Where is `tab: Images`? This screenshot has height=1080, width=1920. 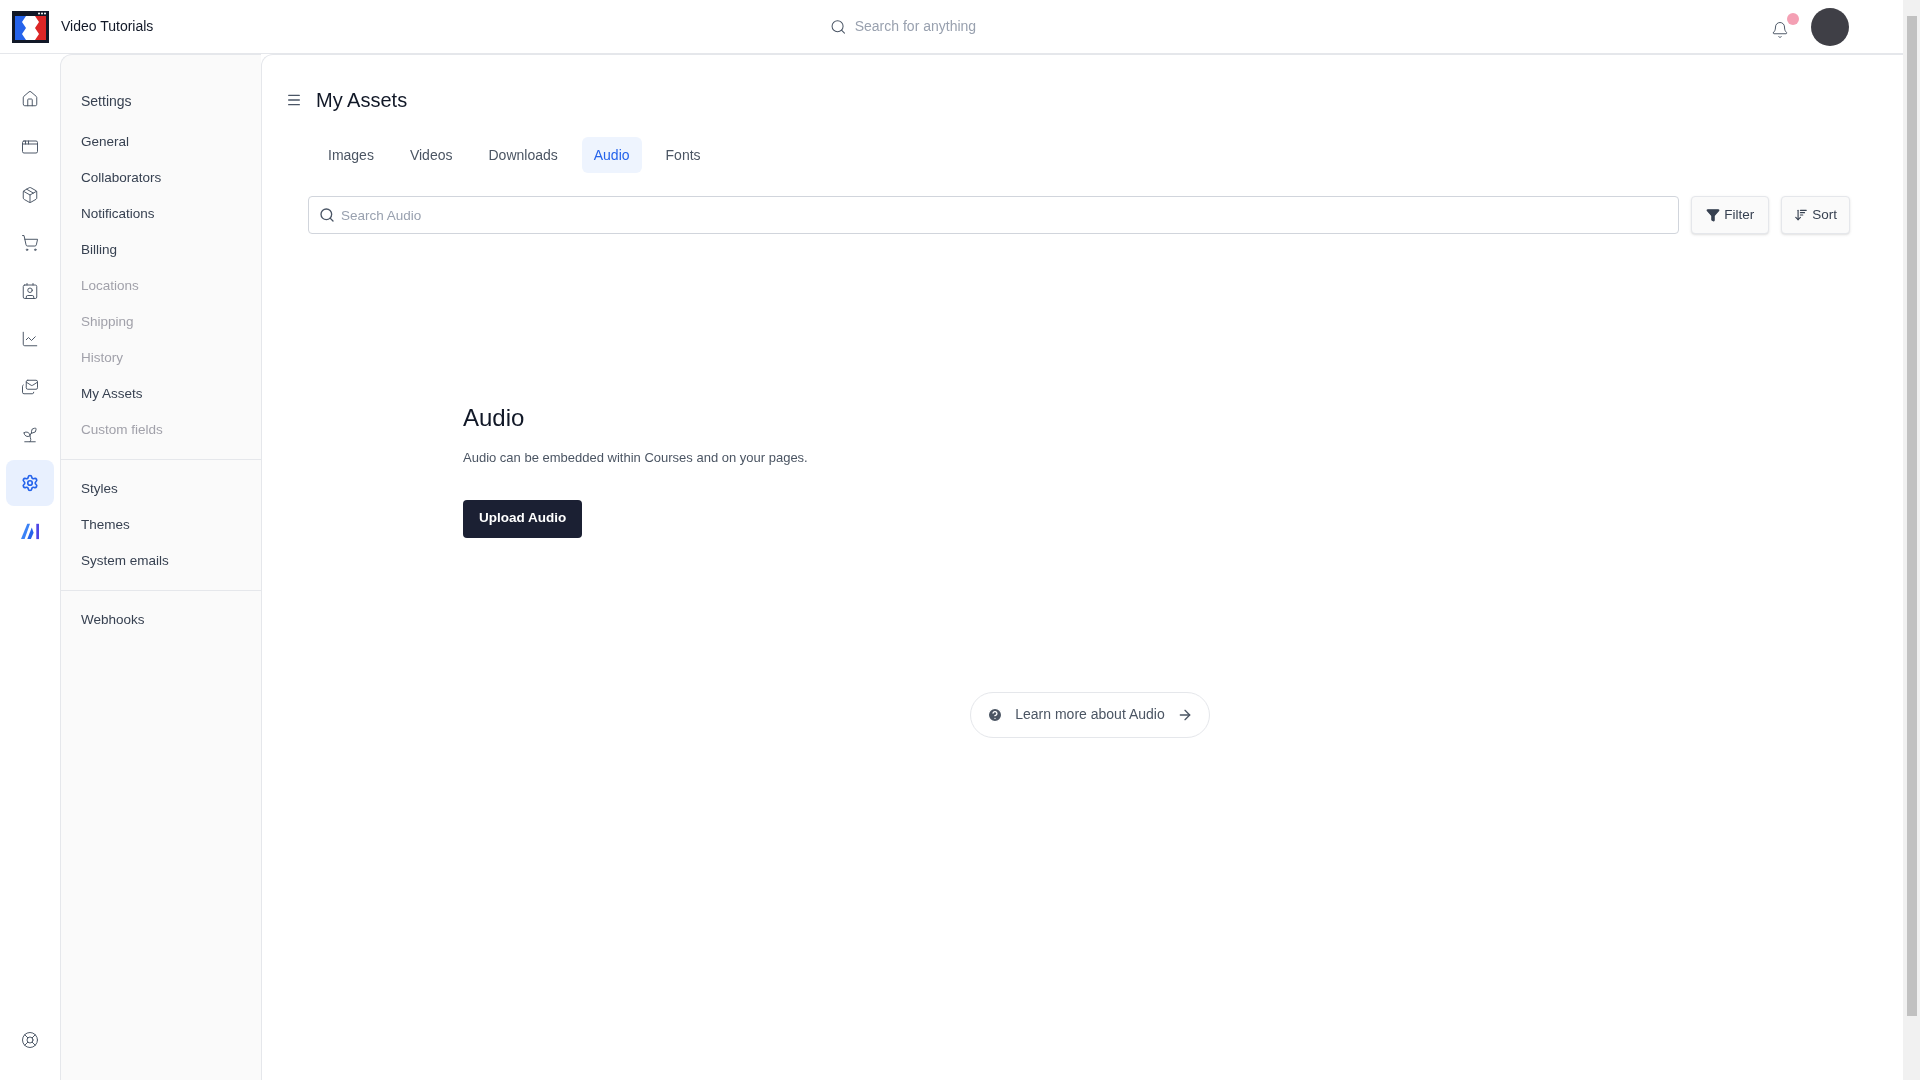
tab: Images is located at coordinates (351, 155).